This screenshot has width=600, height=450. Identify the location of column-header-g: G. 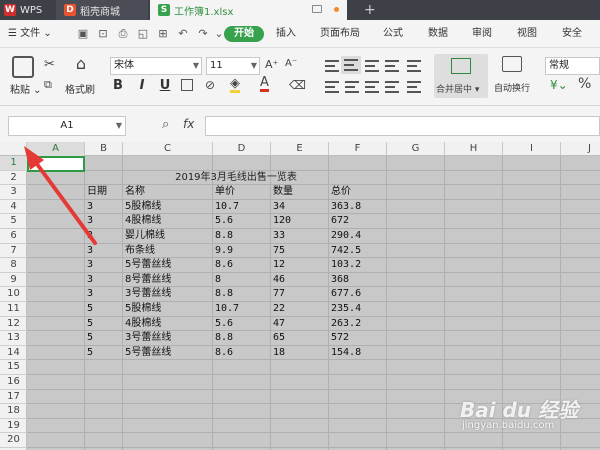
(416, 149).